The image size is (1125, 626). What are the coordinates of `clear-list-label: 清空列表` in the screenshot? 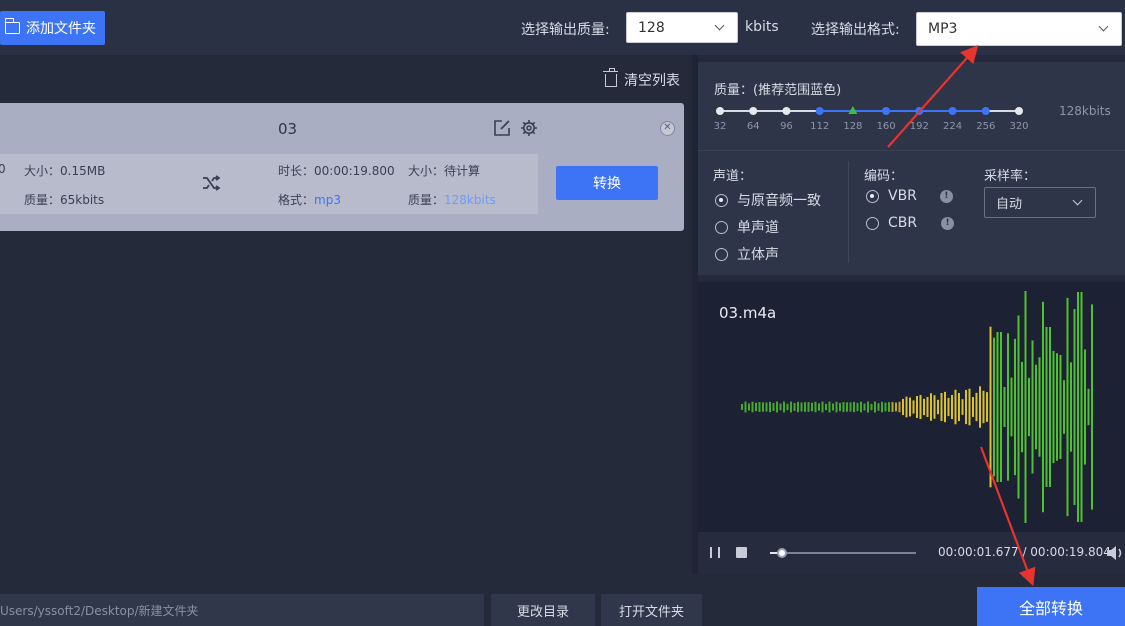 It's located at (652, 81).